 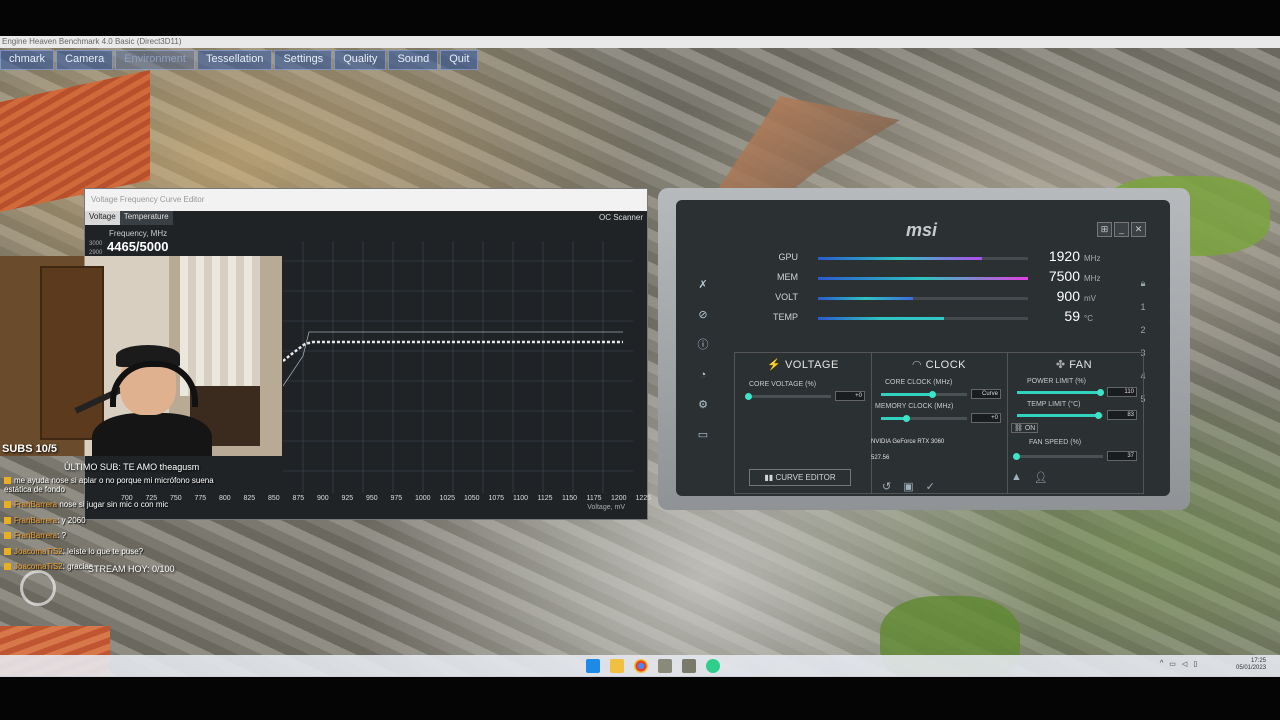 I want to click on taskbar-apps, so click(x=653, y=666).